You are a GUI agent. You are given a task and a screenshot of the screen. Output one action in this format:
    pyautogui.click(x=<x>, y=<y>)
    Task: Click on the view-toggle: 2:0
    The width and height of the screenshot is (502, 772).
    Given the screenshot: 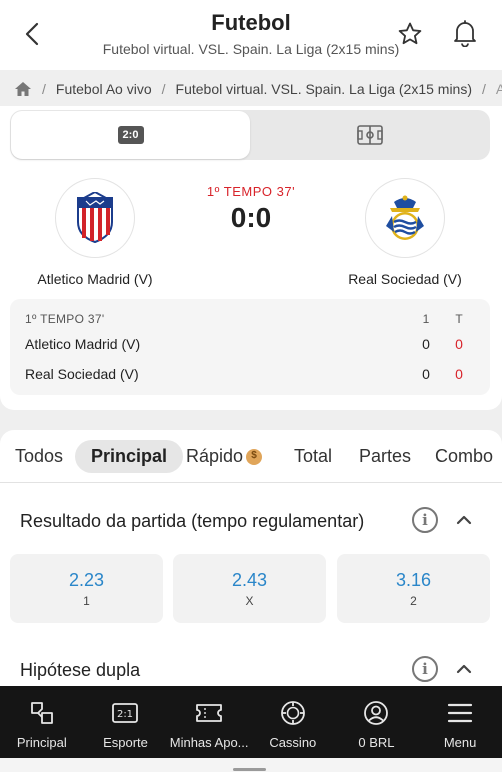 What is the action you would take?
    pyautogui.click(x=250, y=135)
    